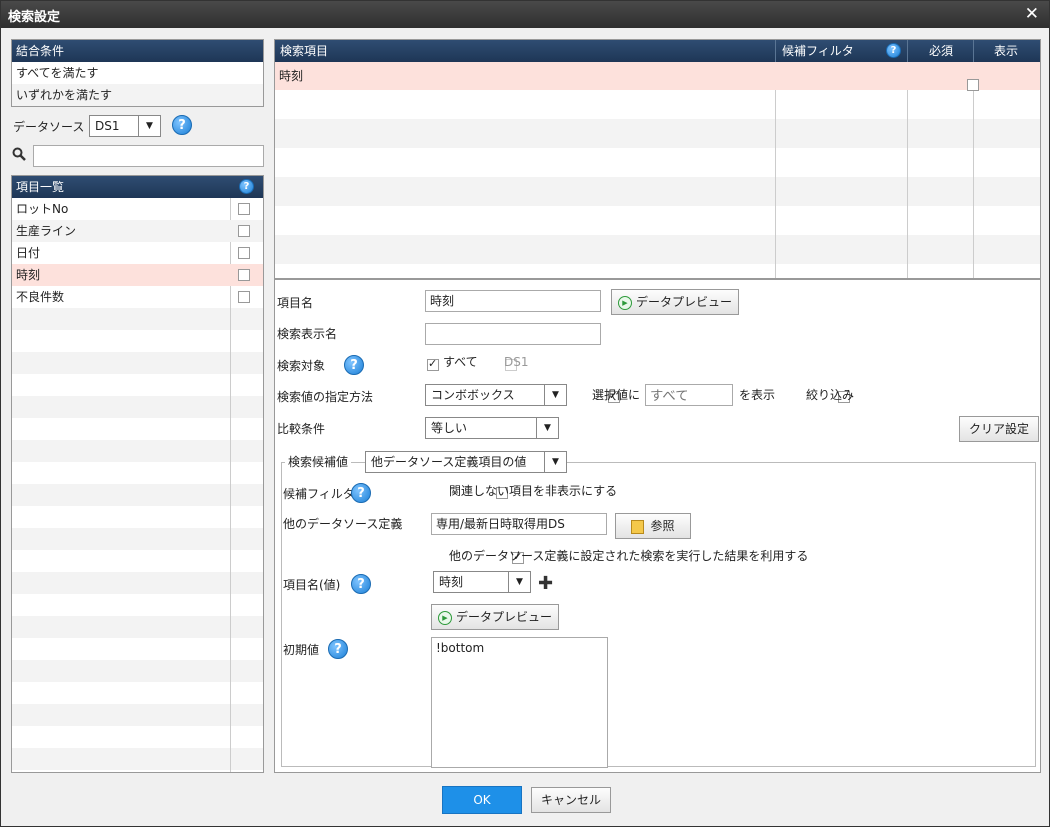 The width and height of the screenshot is (1050, 827). What do you see at coordinates (125, 126) in the screenshot?
I see `datasource-select: DS1 ▼` at bounding box center [125, 126].